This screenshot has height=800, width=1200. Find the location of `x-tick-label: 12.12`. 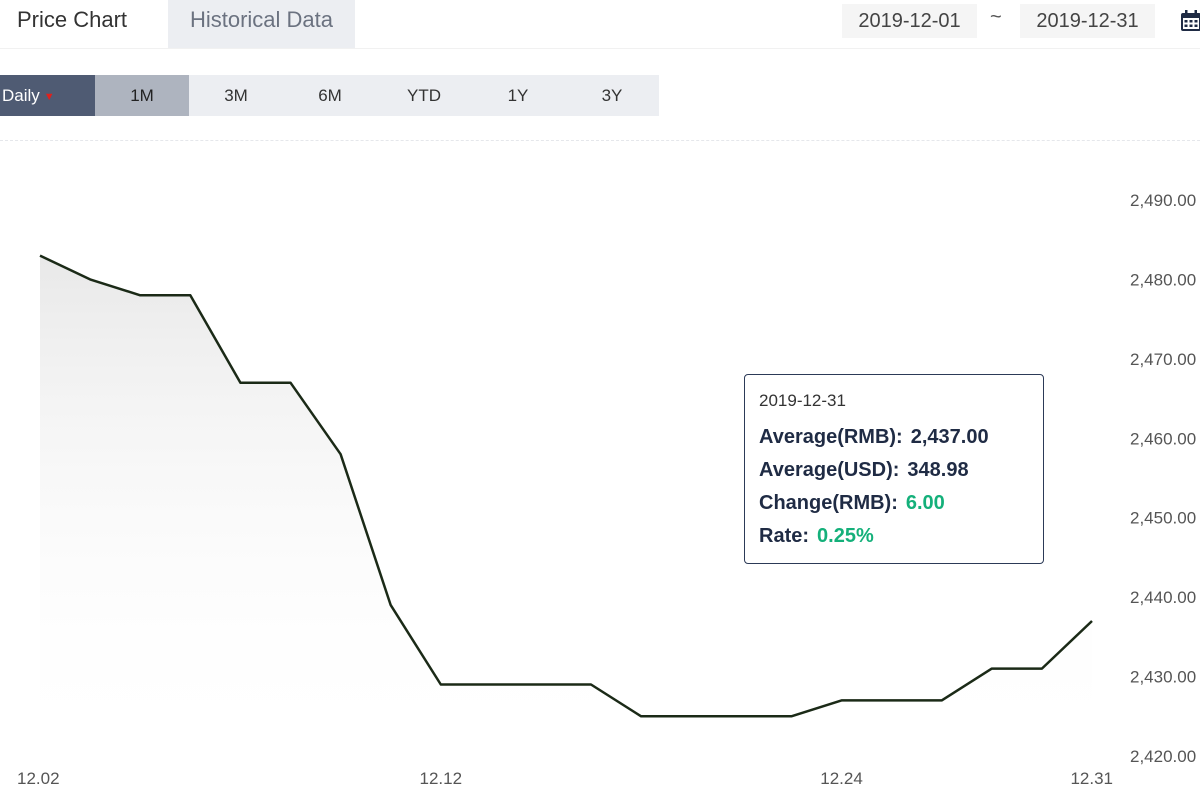

x-tick-label: 12.12 is located at coordinates (440, 778).